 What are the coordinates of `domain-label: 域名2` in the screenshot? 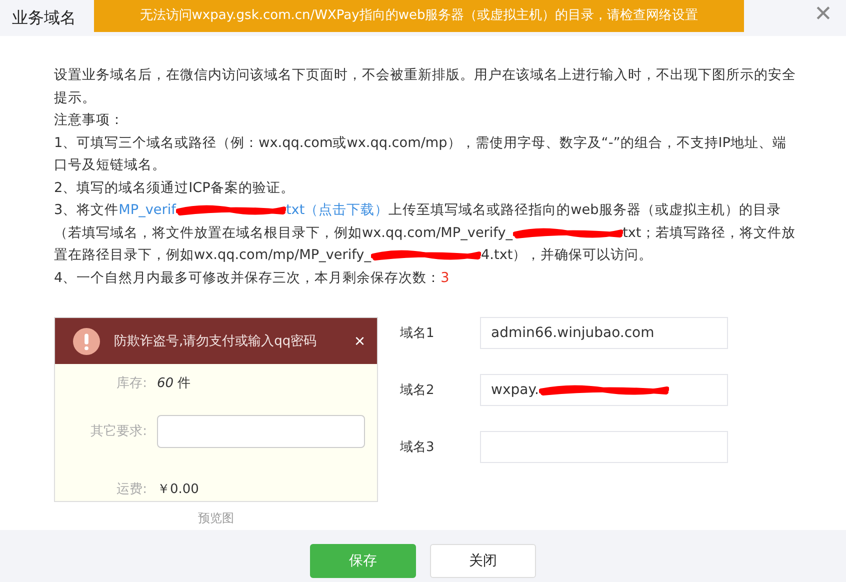 It's located at (418, 390).